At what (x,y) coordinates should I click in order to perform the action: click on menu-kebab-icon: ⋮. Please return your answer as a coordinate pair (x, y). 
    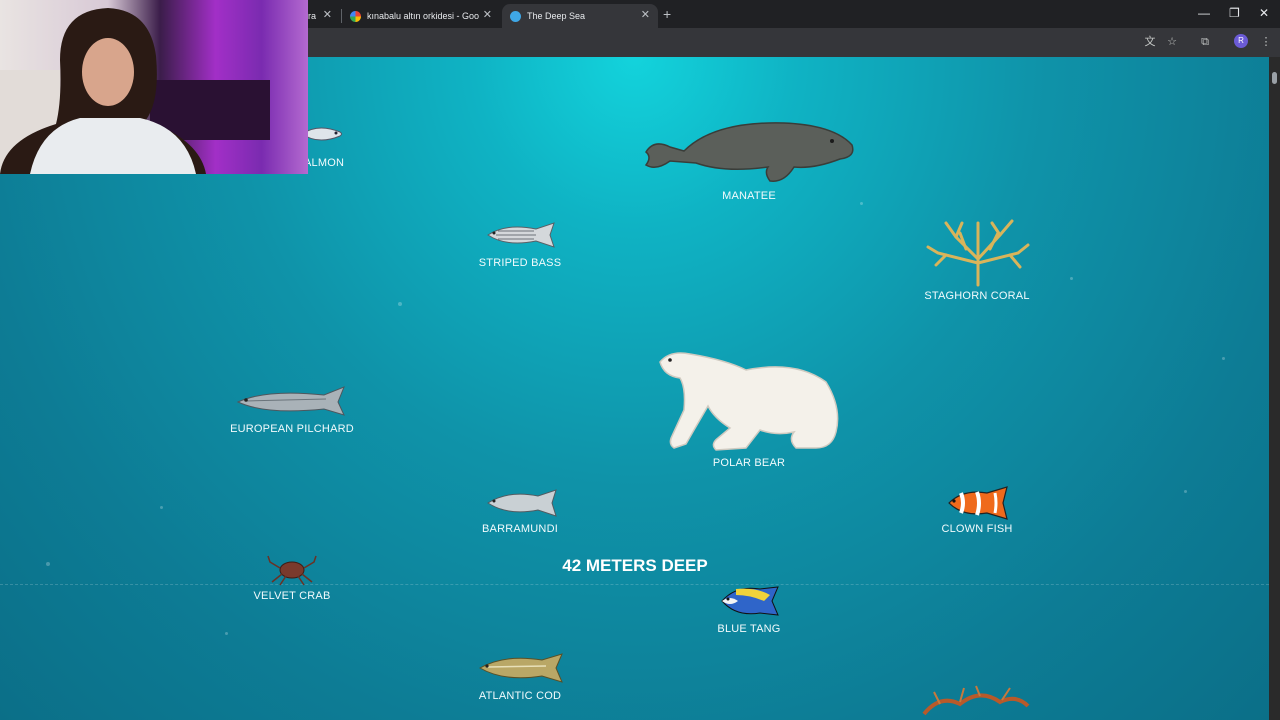
    Looking at the image, I should click on (1266, 42).